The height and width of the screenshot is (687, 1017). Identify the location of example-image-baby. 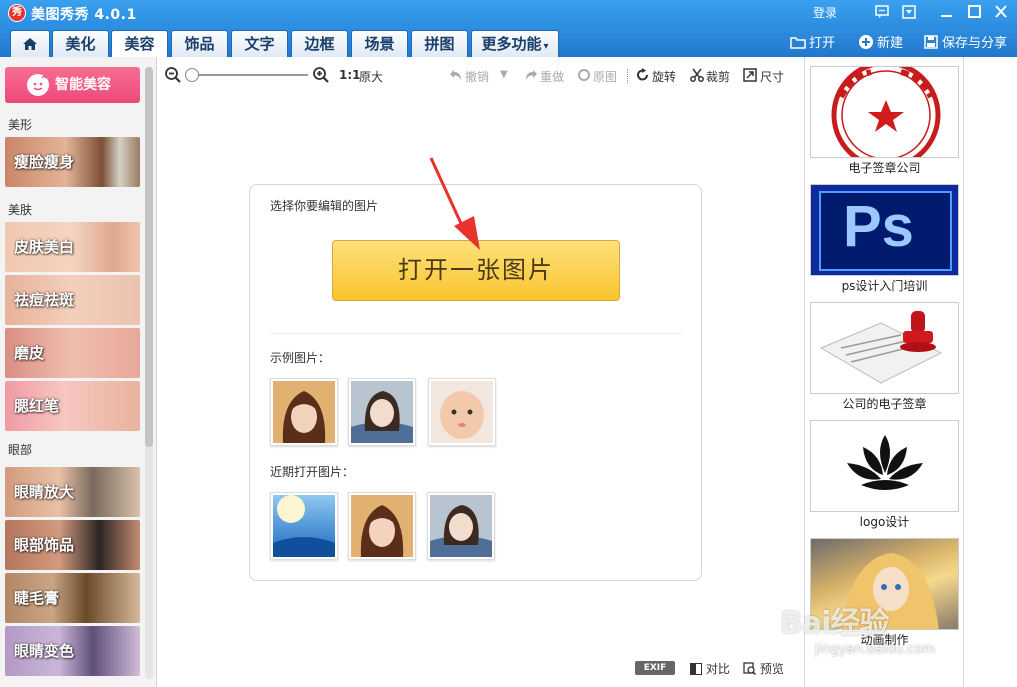
(462, 412).